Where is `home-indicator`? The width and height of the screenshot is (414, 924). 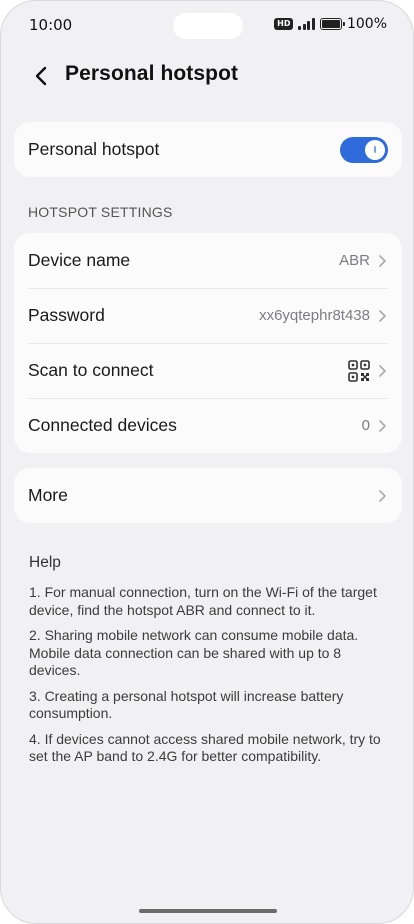
home-indicator is located at coordinates (208, 911).